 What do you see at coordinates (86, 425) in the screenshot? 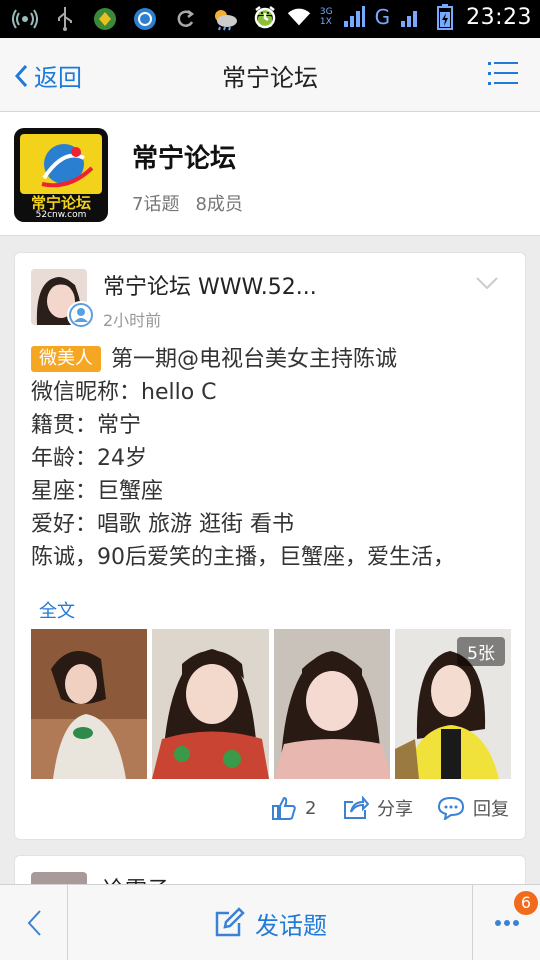
I see `post-line: 籍贯：常宁` at bounding box center [86, 425].